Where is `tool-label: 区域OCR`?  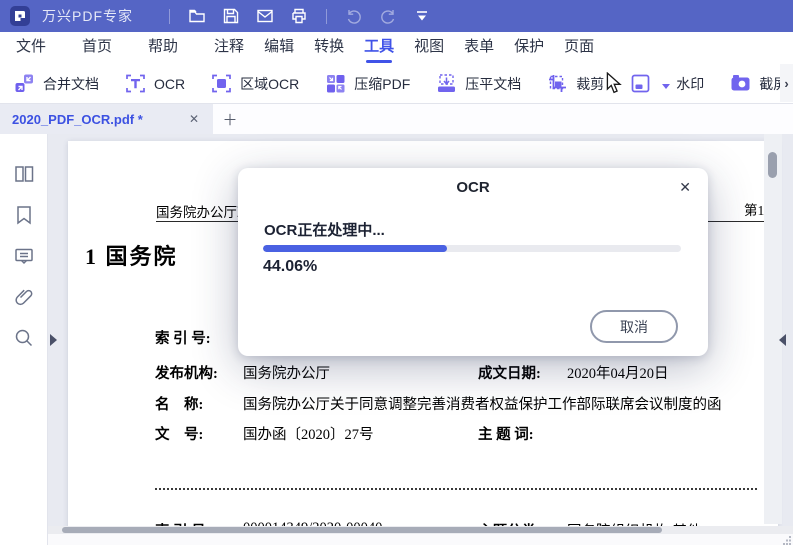 tool-label: 区域OCR is located at coordinates (270, 83).